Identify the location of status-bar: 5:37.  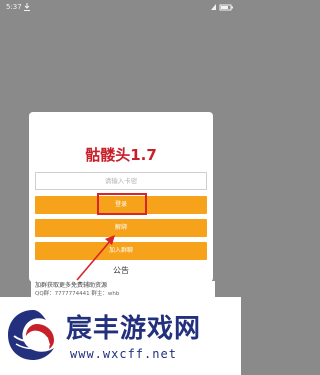
(120, 7).